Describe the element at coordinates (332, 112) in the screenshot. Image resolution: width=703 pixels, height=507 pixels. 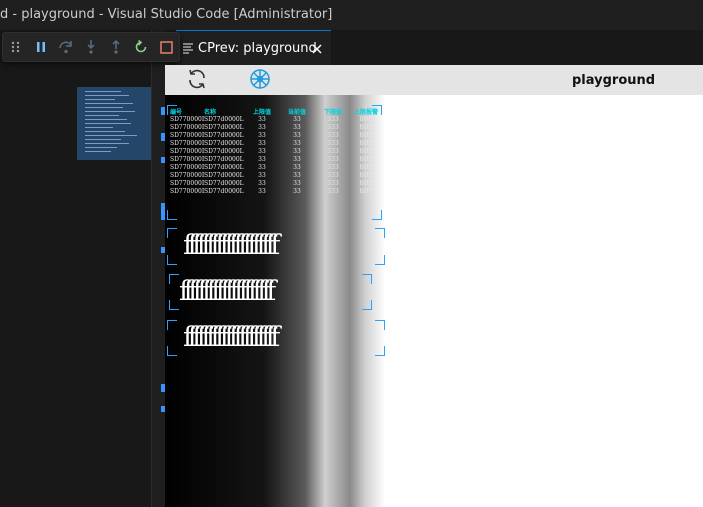
I see `table-header-cell: 下限值` at that location.